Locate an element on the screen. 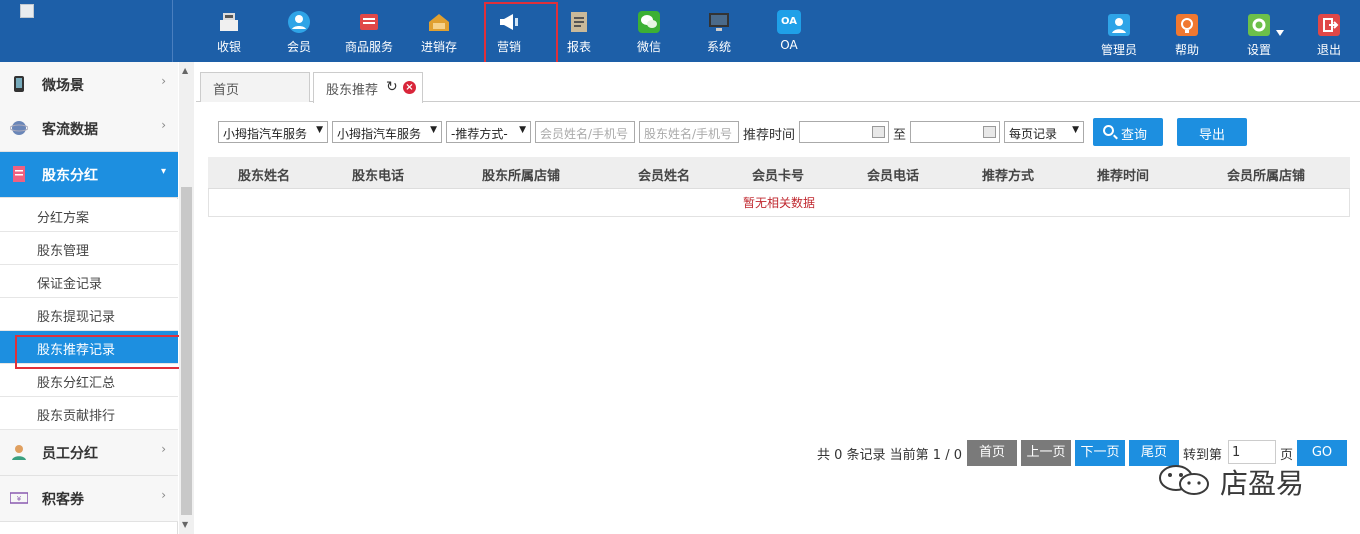 The width and height of the screenshot is (1360, 534). tabs-bar: 首页 股东推荐 ↻ × is located at coordinates (778, 82).